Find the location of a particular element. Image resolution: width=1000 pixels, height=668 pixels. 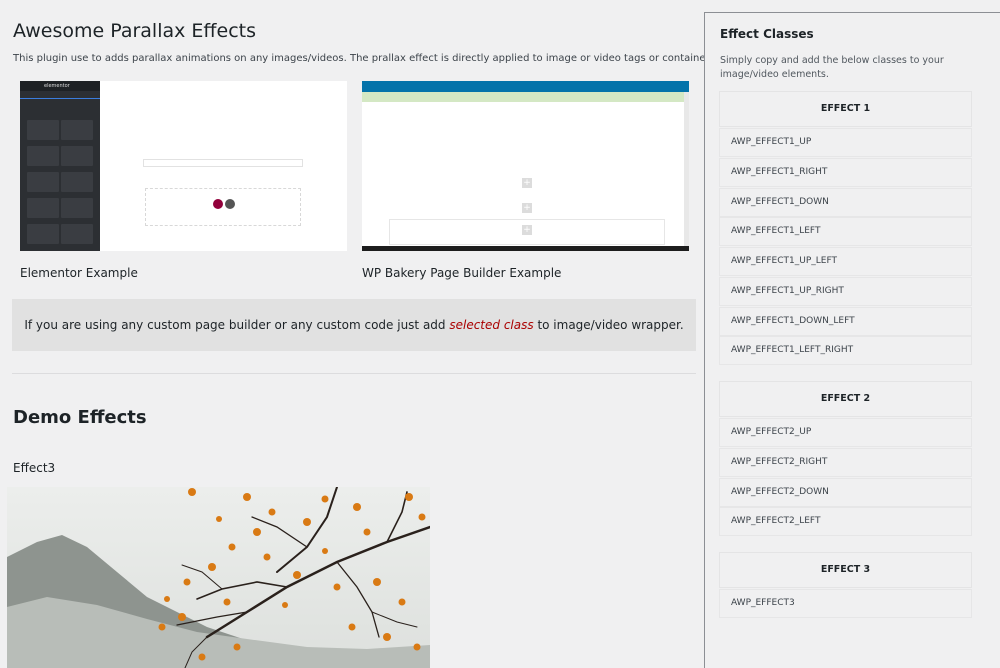

effect-class-item: AWP_EFFECT1_DOWN_LEFT is located at coordinates (845, 321).